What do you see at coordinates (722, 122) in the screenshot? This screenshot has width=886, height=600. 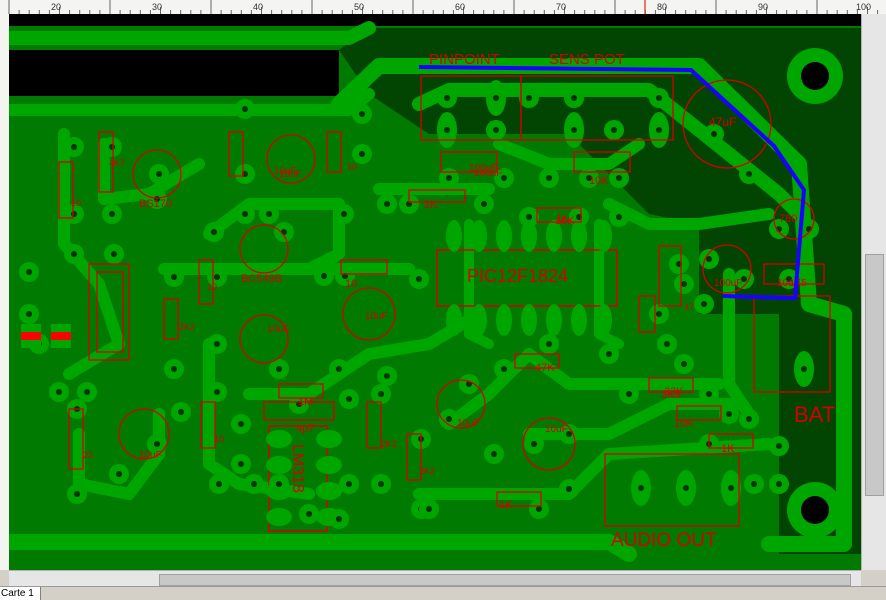 I see `component-value-label: 47uF` at bounding box center [722, 122].